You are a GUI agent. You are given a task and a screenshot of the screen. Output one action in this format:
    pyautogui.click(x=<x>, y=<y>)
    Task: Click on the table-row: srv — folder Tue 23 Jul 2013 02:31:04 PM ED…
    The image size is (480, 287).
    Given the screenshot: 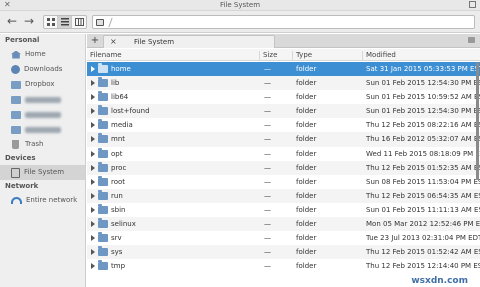 What is the action you would take?
    pyautogui.click(x=283, y=238)
    